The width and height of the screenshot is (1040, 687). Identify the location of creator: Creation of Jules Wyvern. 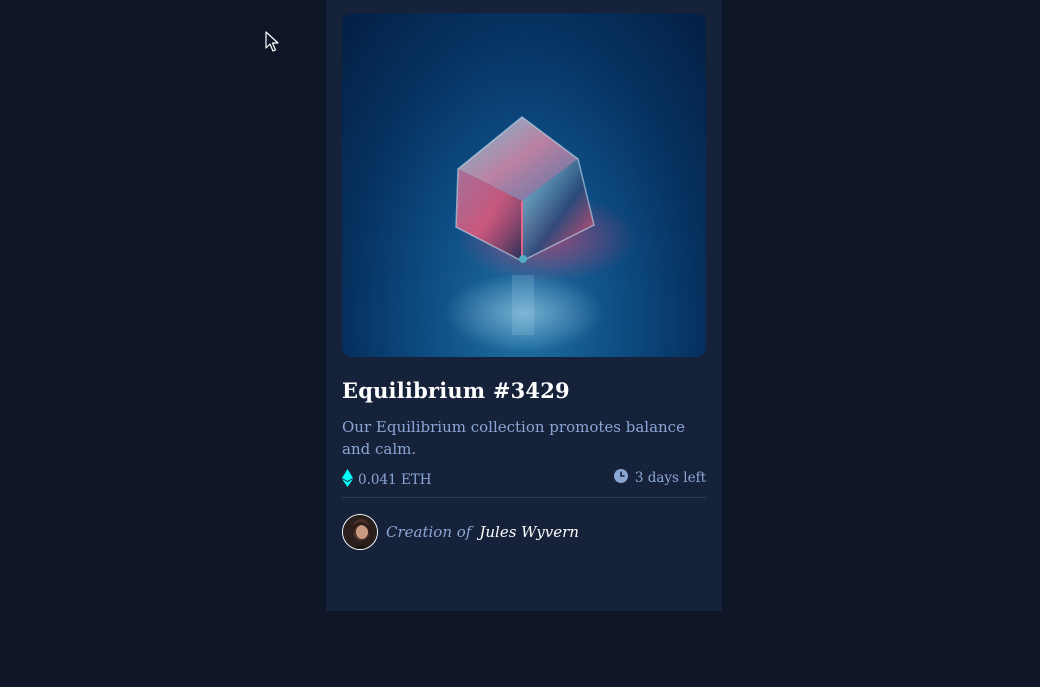
(460, 532).